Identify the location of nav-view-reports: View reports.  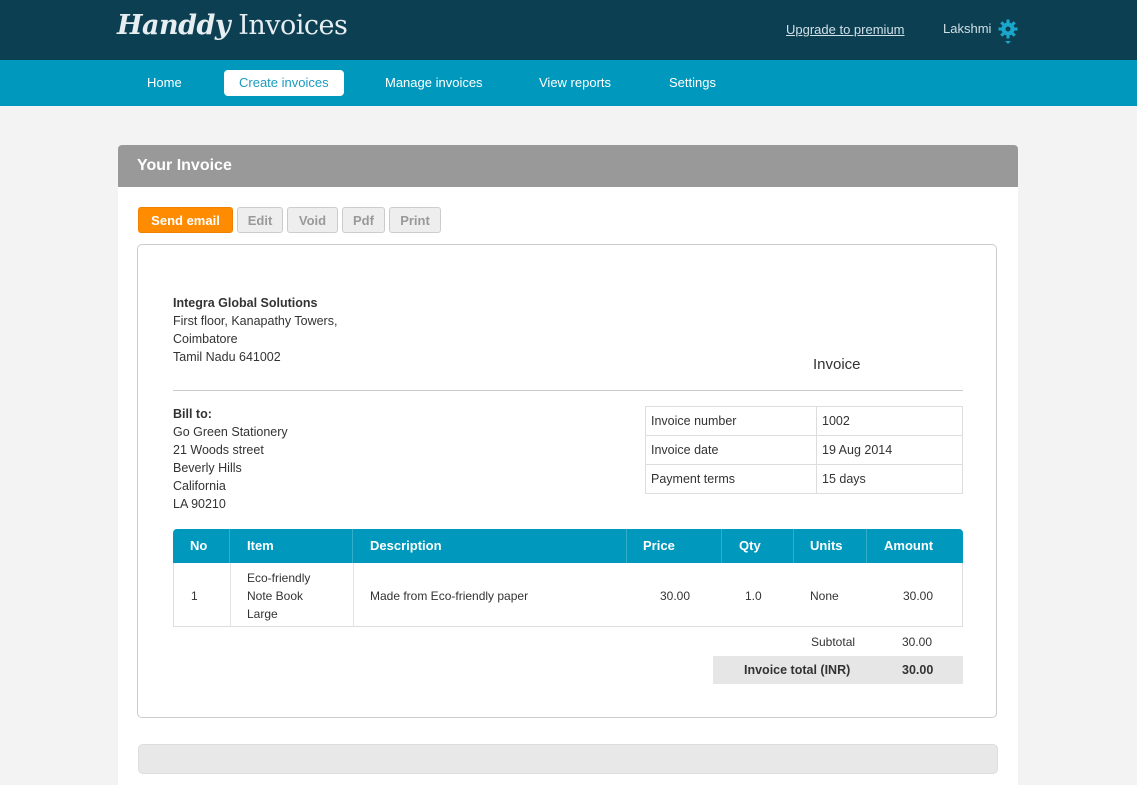
(575, 83).